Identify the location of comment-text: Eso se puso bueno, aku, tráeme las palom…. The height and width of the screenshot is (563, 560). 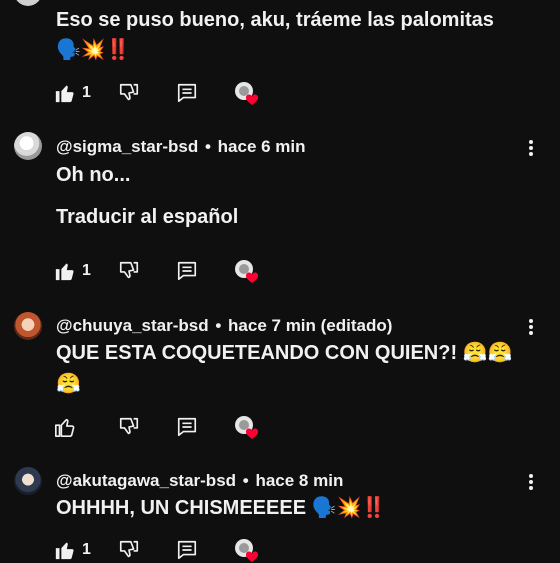
(275, 20).